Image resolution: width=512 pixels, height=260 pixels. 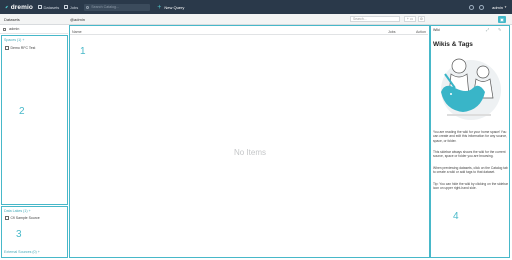 What do you see at coordinates (482, 7) in the screenshot?
I see `settings-icon` at bounding box center [482, 7].